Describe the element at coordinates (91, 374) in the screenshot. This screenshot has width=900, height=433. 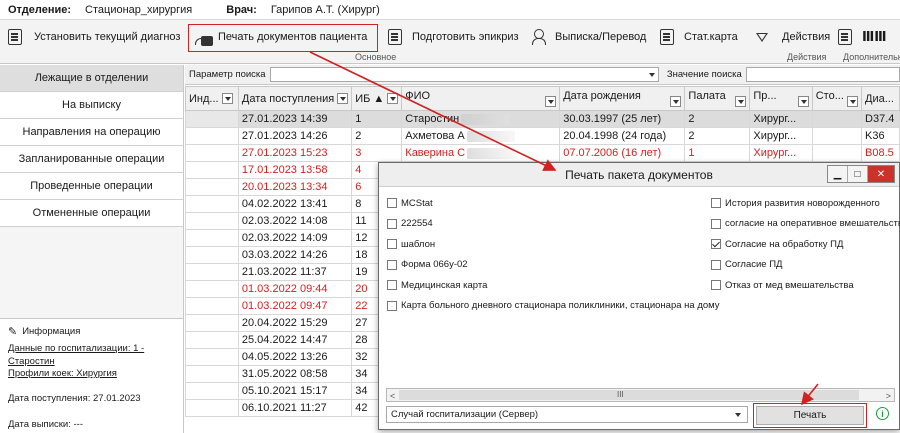
I see `bed-profile-link: Профили коек: Хирургия` at that location.